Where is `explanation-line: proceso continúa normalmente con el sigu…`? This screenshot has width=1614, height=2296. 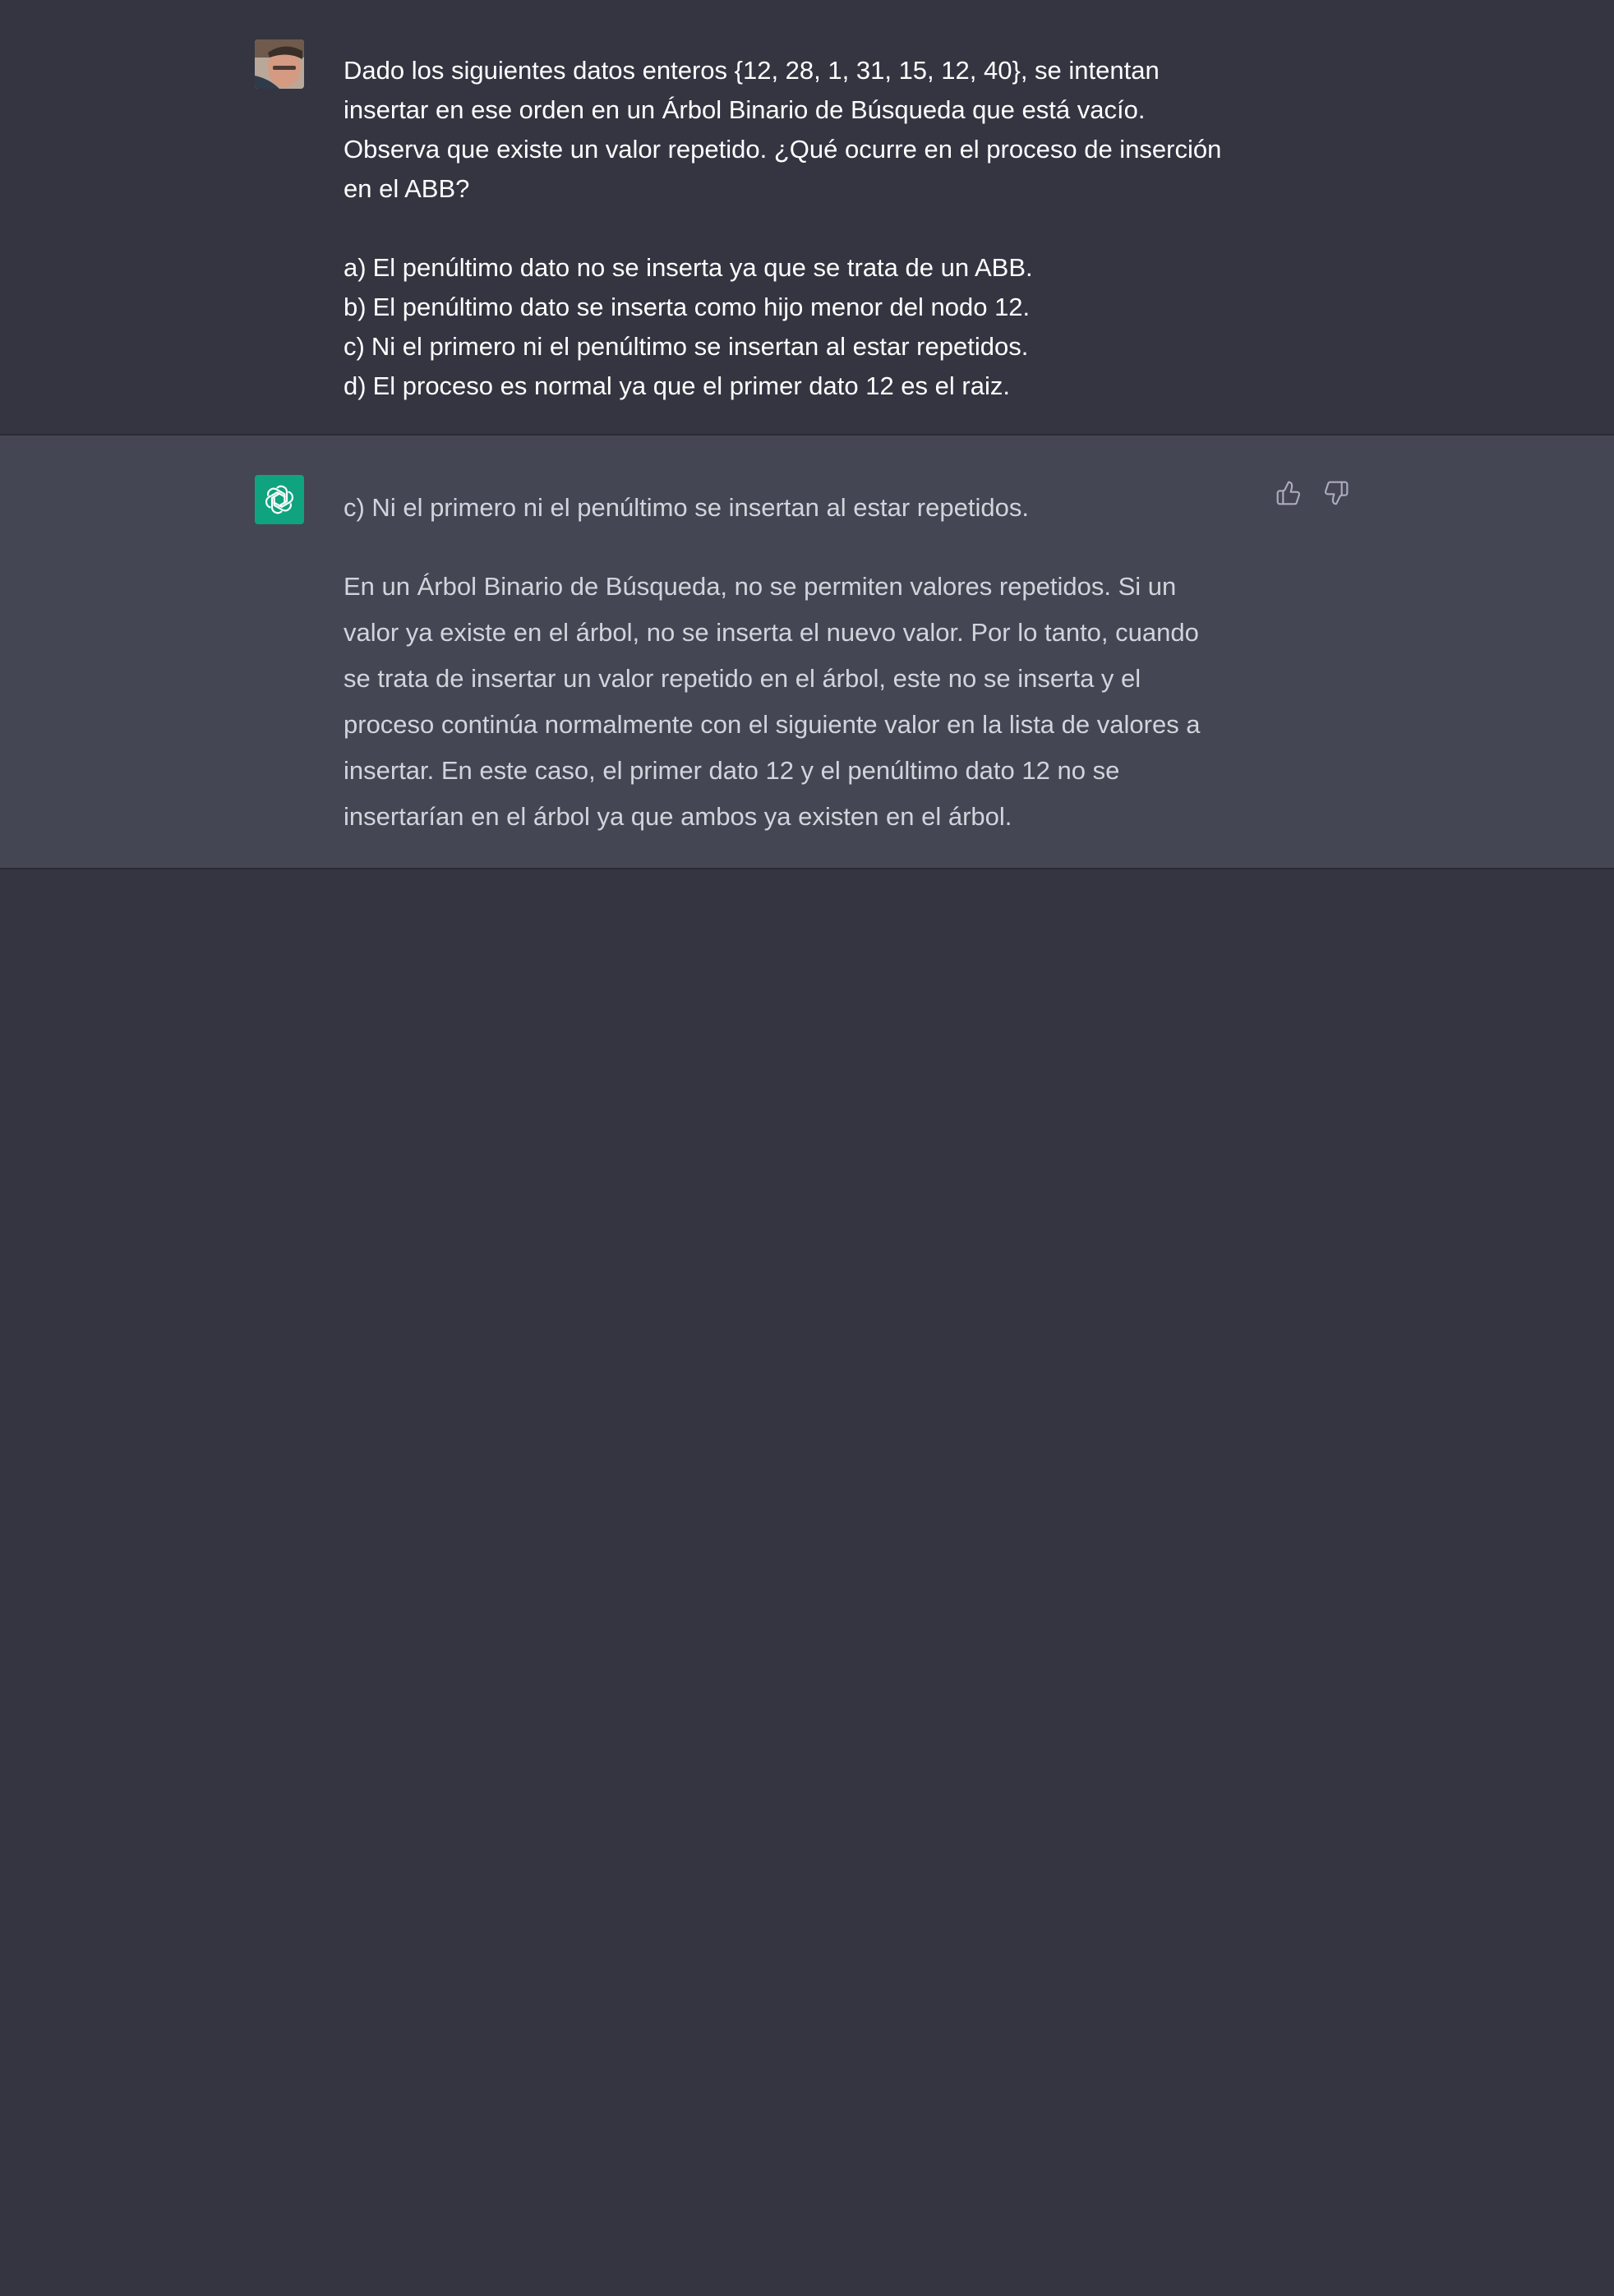 explanation-line: proceso continúa normalmente con el sigu… is located at coordinates (773, 724).